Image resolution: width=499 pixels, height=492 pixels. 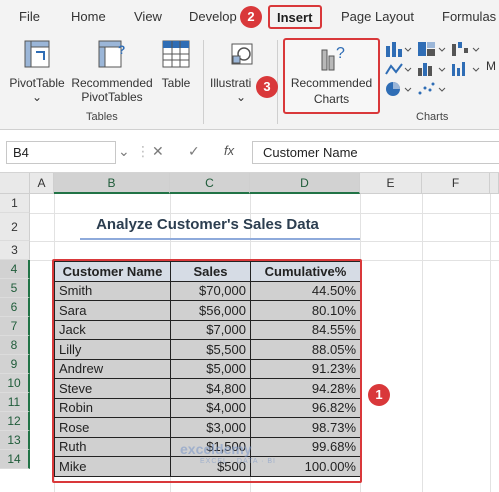 What do you see at coordinates (305, 329) in the screenshot?
I see `cell: 84.55%` at bounding box center [305, 329].